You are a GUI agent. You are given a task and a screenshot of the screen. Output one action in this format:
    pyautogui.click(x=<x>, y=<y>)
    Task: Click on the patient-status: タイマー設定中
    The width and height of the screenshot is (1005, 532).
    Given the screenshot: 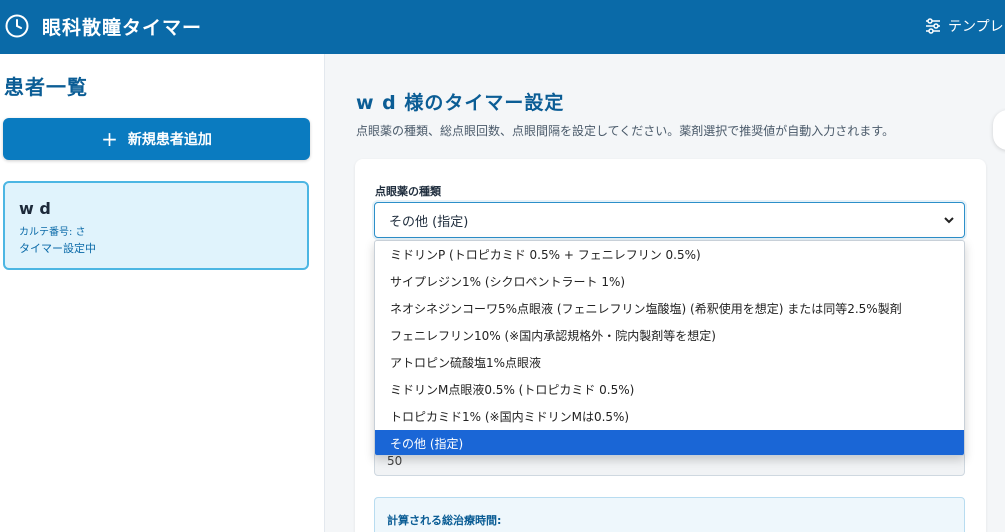 What is the action you would take?
    pyautogui.click(x=57, y=248)
    